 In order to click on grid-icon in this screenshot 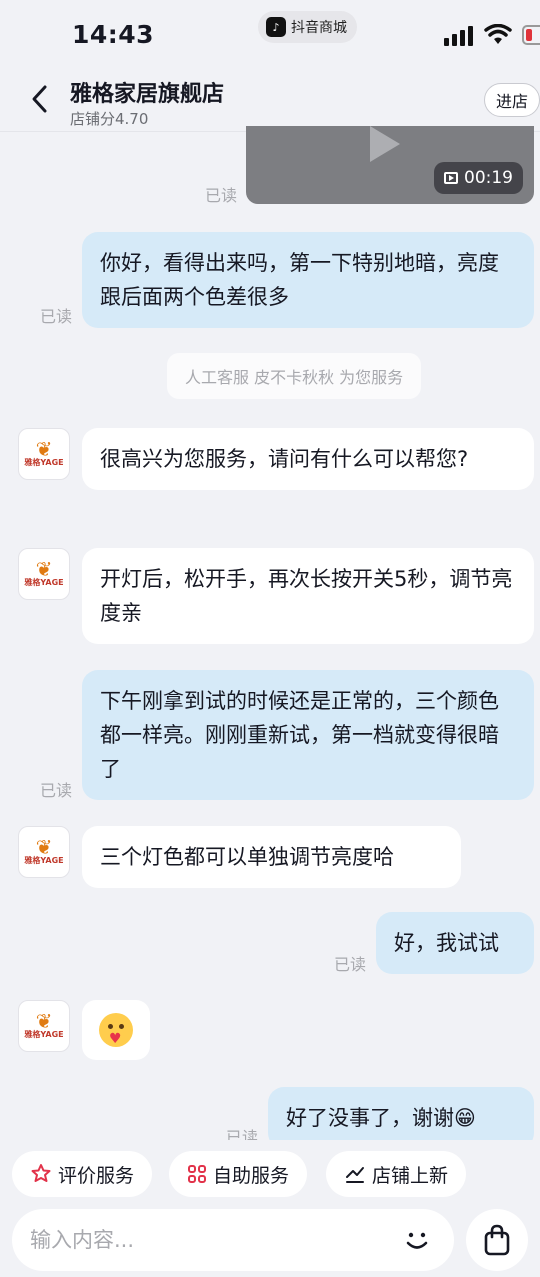, I will do `click(197, 1174)`.